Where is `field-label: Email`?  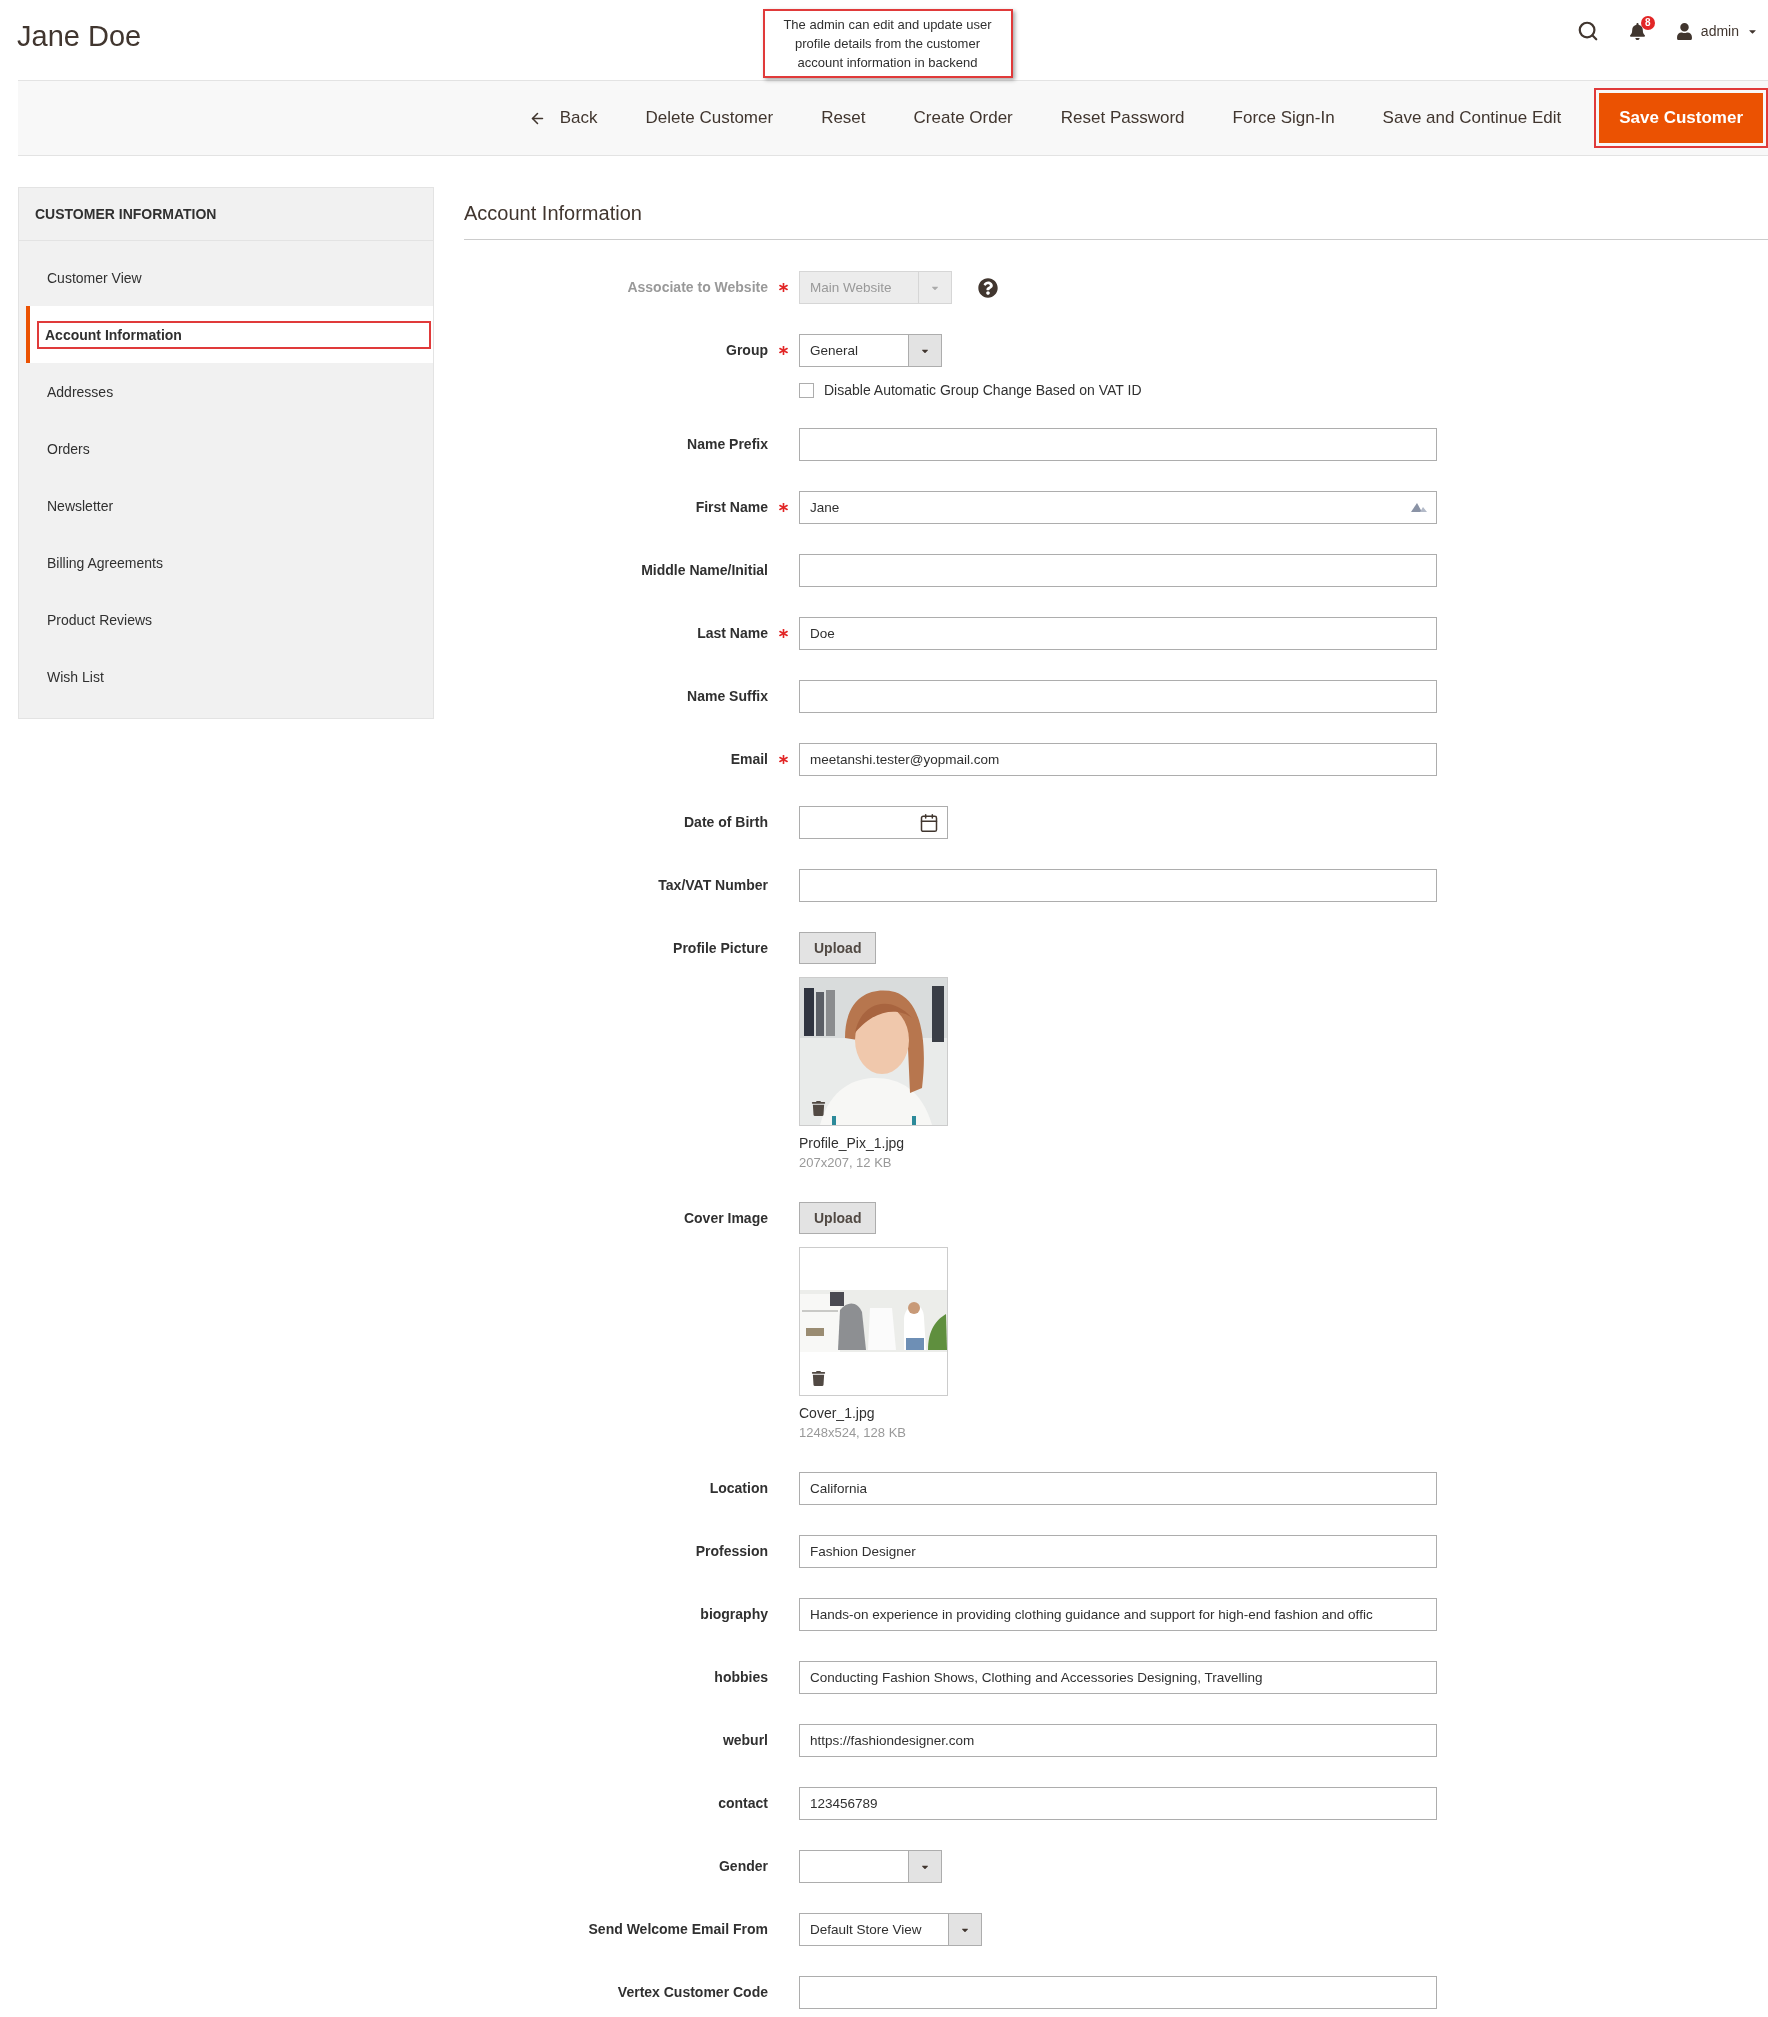 field-label: Email is located at coordinates (748, 759).